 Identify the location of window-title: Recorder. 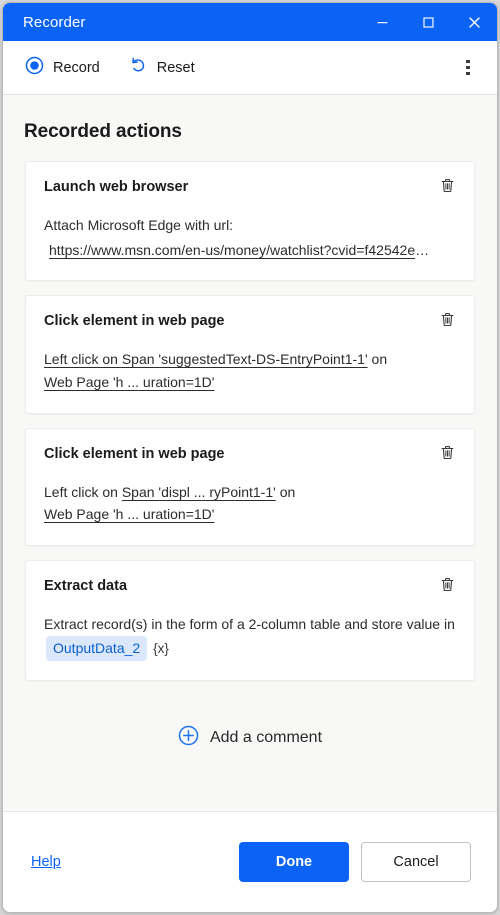
(54, 22).